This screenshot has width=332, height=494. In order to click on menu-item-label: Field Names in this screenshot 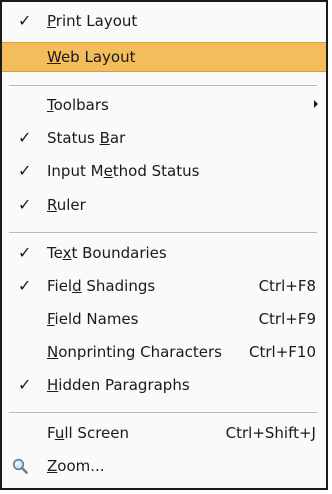, I will do `click(93, 319)`.